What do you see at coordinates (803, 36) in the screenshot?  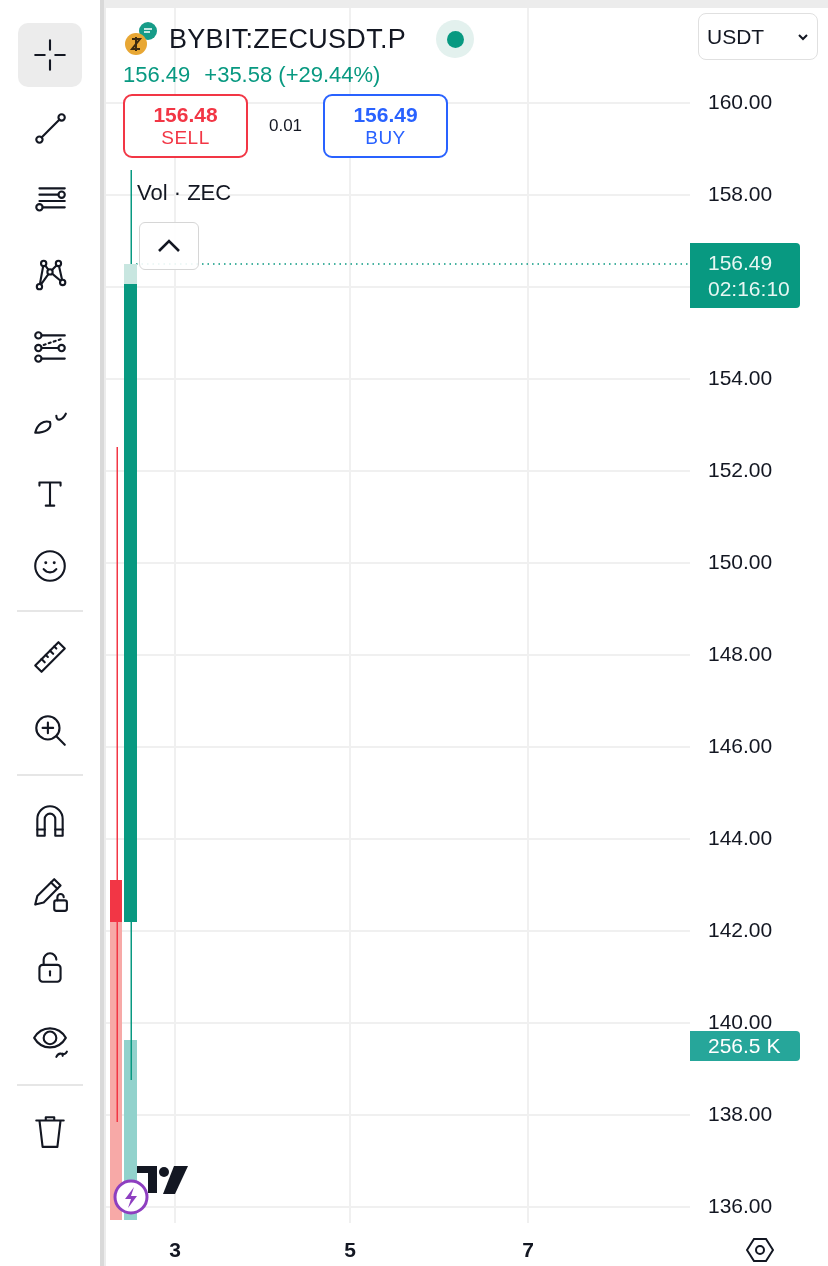 I see `chevron-down-icon` at bounding box center [803, 36].